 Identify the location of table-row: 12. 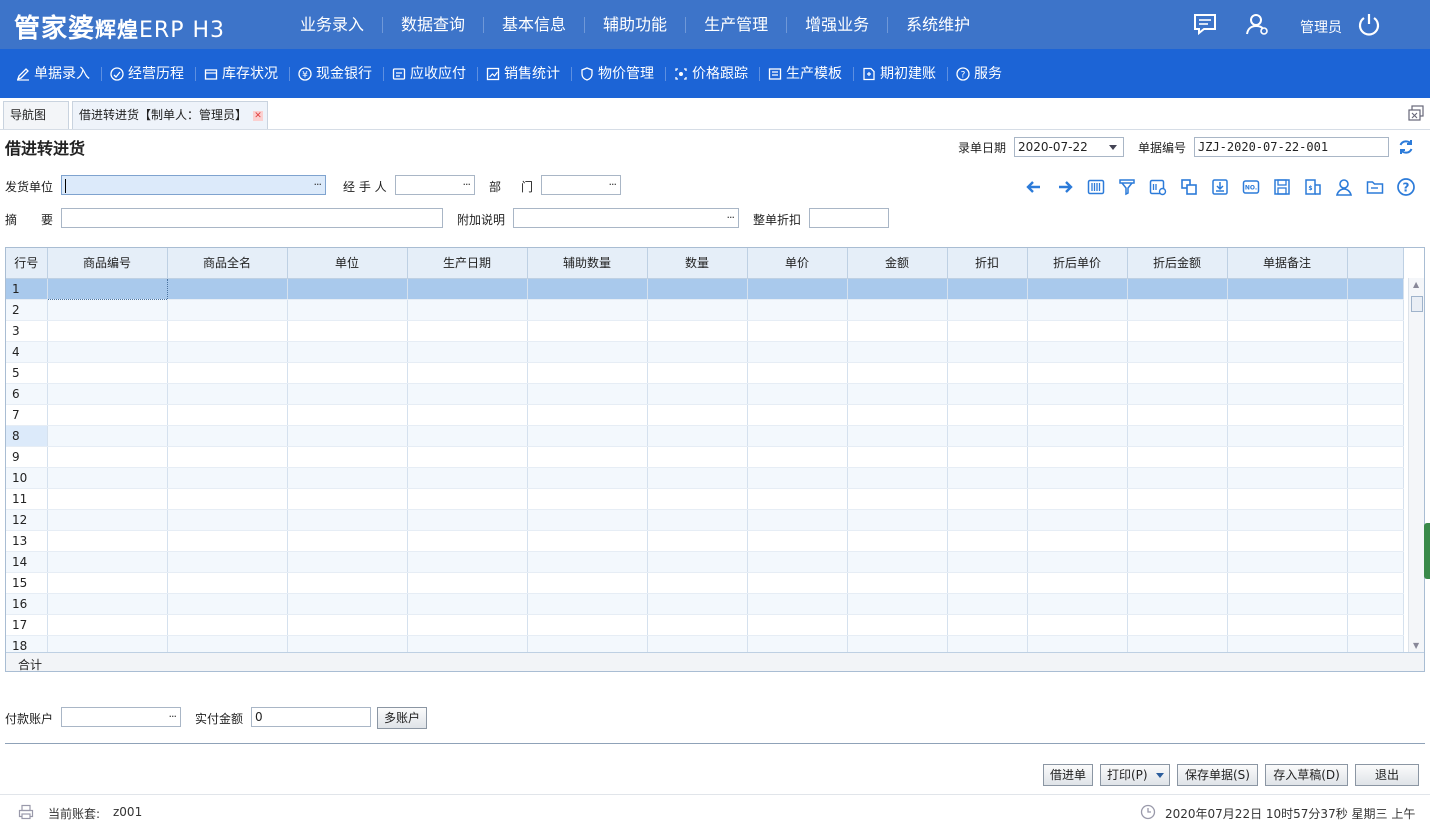
(705, 520).